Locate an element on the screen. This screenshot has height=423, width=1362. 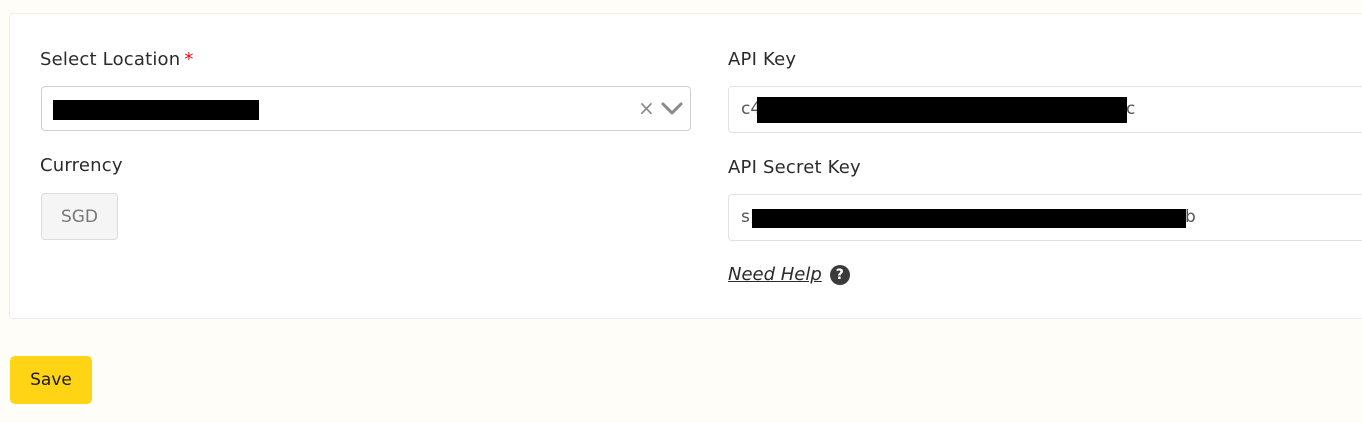
api-secret-suffix: b is located at coordinates (1190, 217).